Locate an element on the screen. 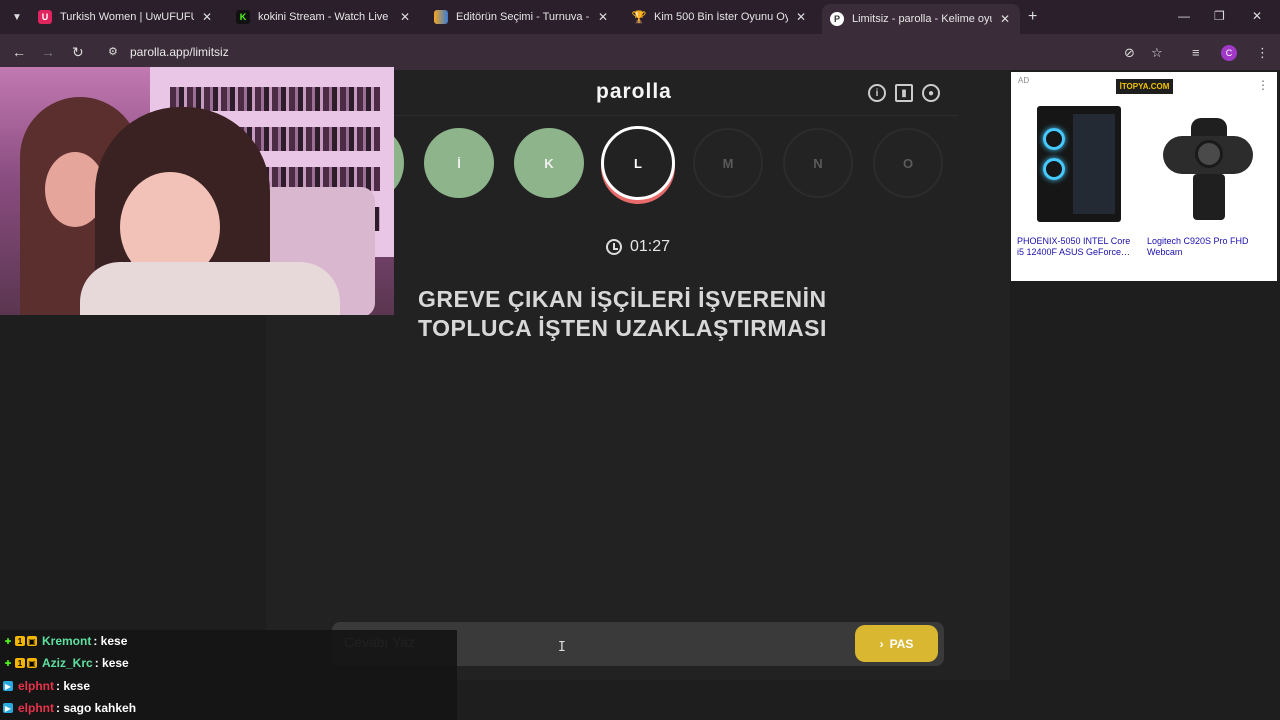 This screenshot has height=720, width=1280. text-cursor-icon: I is located at coordinates (562, 647).